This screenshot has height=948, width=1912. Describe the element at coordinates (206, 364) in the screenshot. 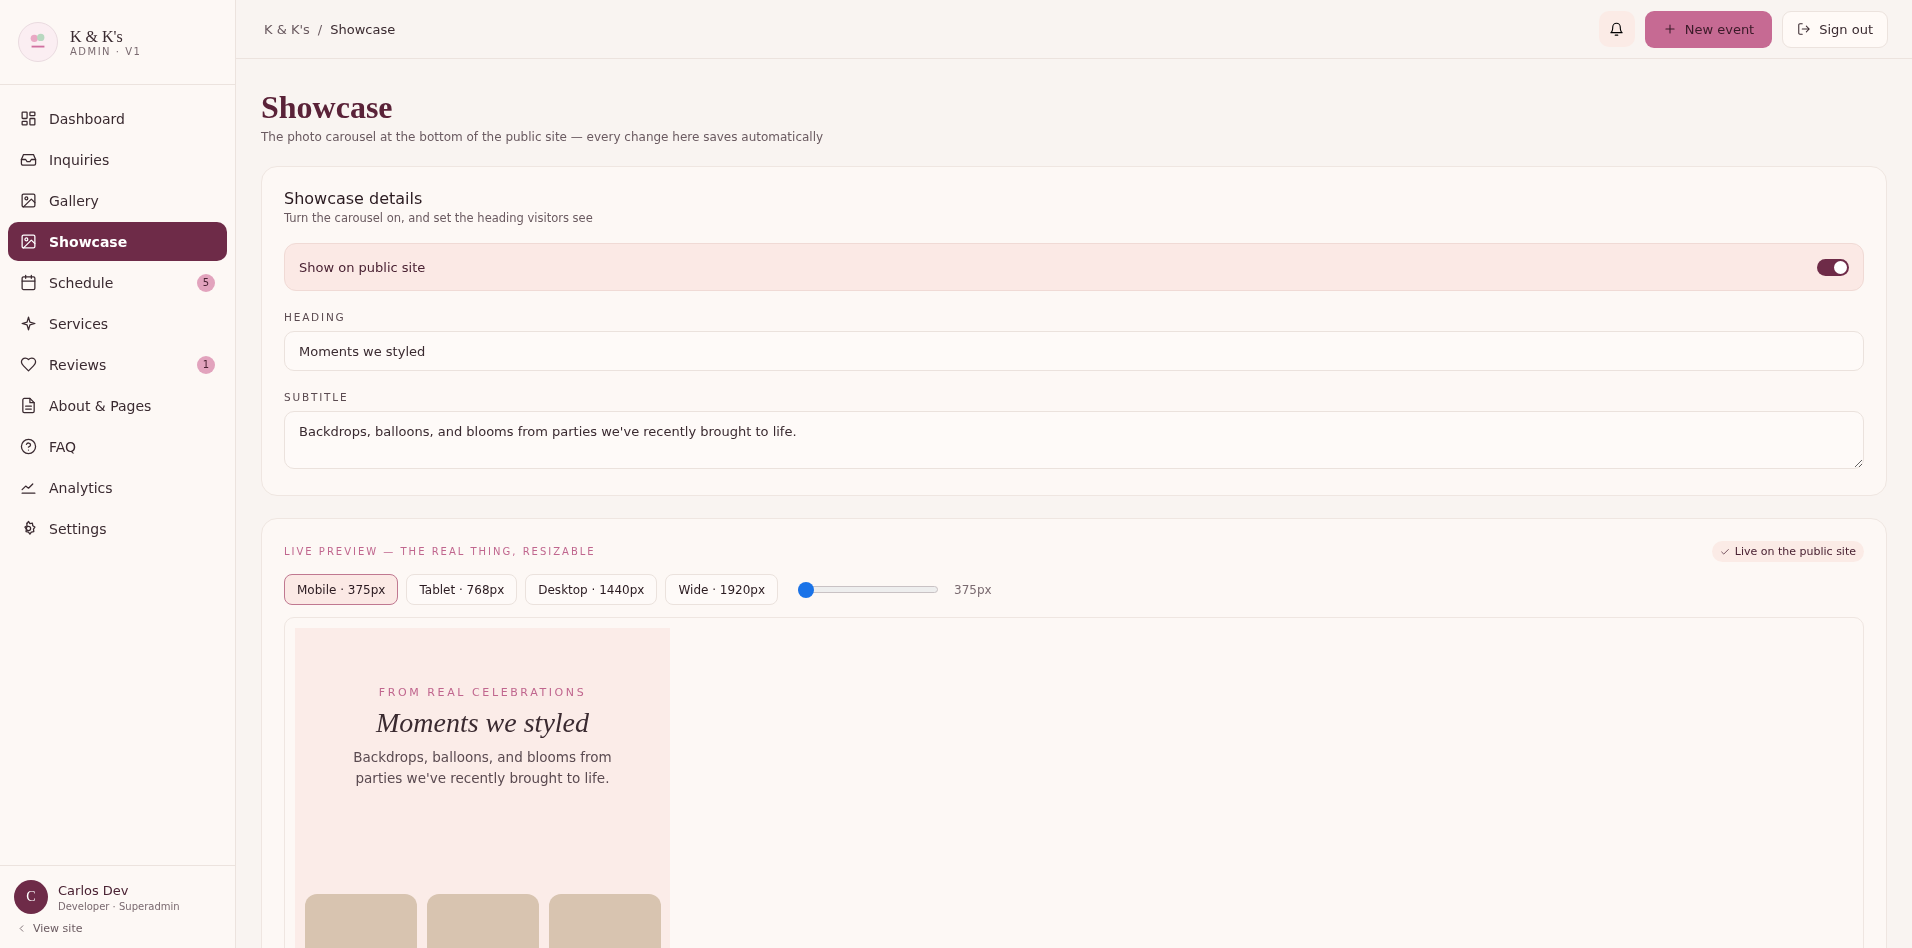

I see `count-badge: 1` at that location.